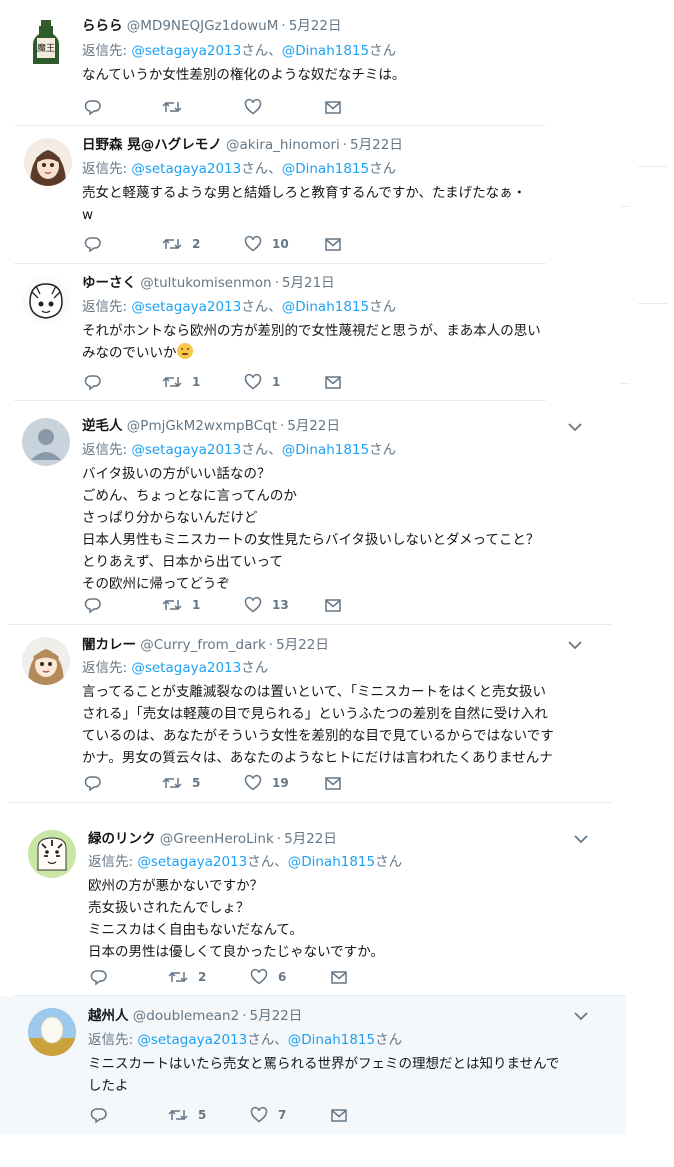  Describe the element at coordinates (189, 496) in the screenshot. I see `tweet-line: ごめん、ちょっとなに言ってんのか` at that location.